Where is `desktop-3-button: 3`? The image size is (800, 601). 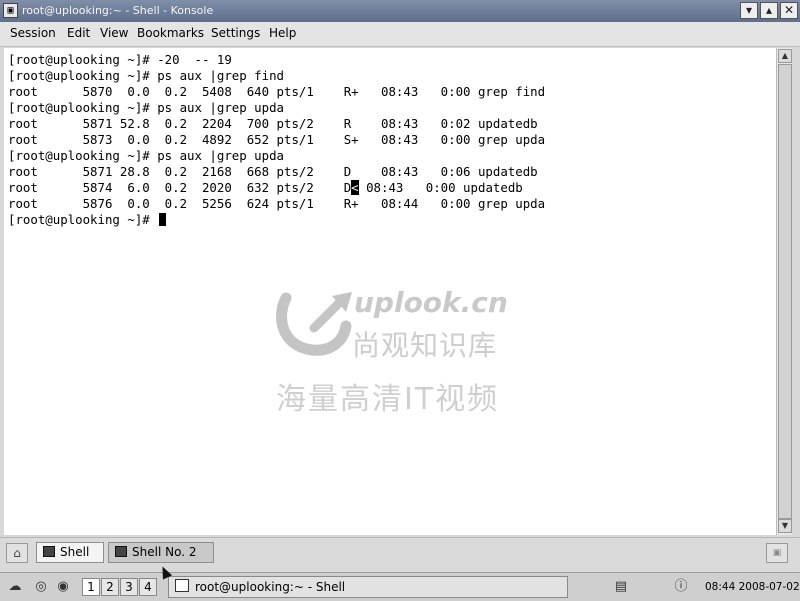 desktop-3-button: 3 is located at coordinates (129, 587).